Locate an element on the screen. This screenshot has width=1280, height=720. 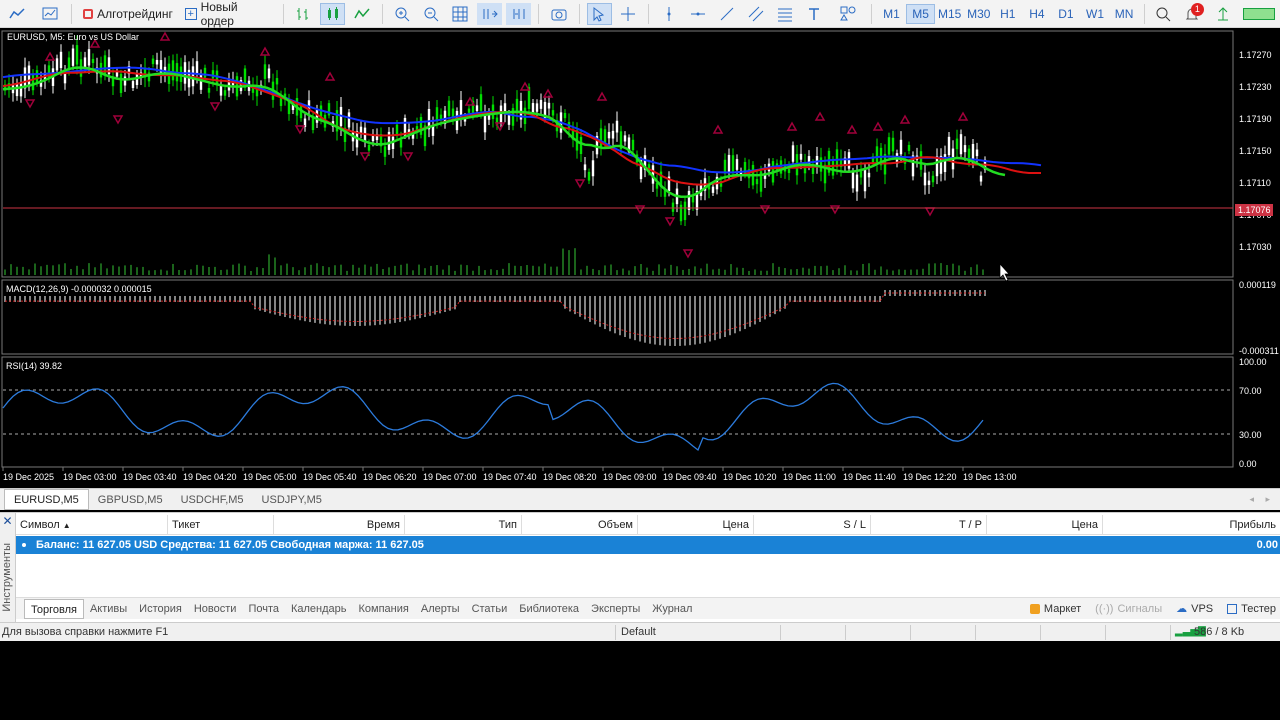
symbol-tab-eurusd: EURUSD,M5 is located at coordinates (46, 499).